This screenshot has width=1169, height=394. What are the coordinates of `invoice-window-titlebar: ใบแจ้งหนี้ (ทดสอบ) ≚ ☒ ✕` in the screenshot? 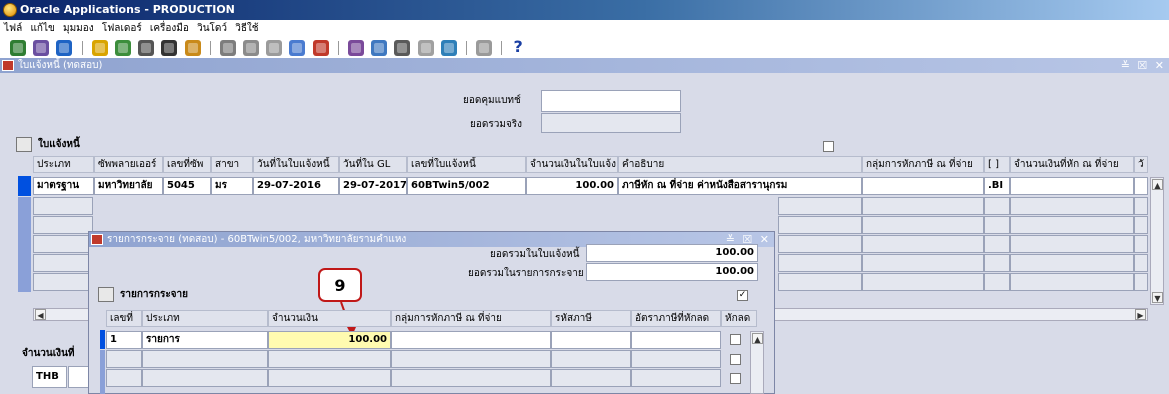 It's located at (584, 65).